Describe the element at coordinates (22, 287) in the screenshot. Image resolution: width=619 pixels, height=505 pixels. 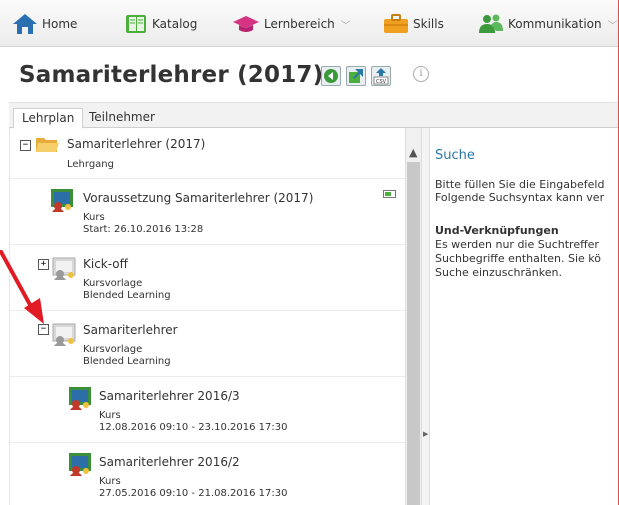
I see `annotation-arrow-icon` at that location.